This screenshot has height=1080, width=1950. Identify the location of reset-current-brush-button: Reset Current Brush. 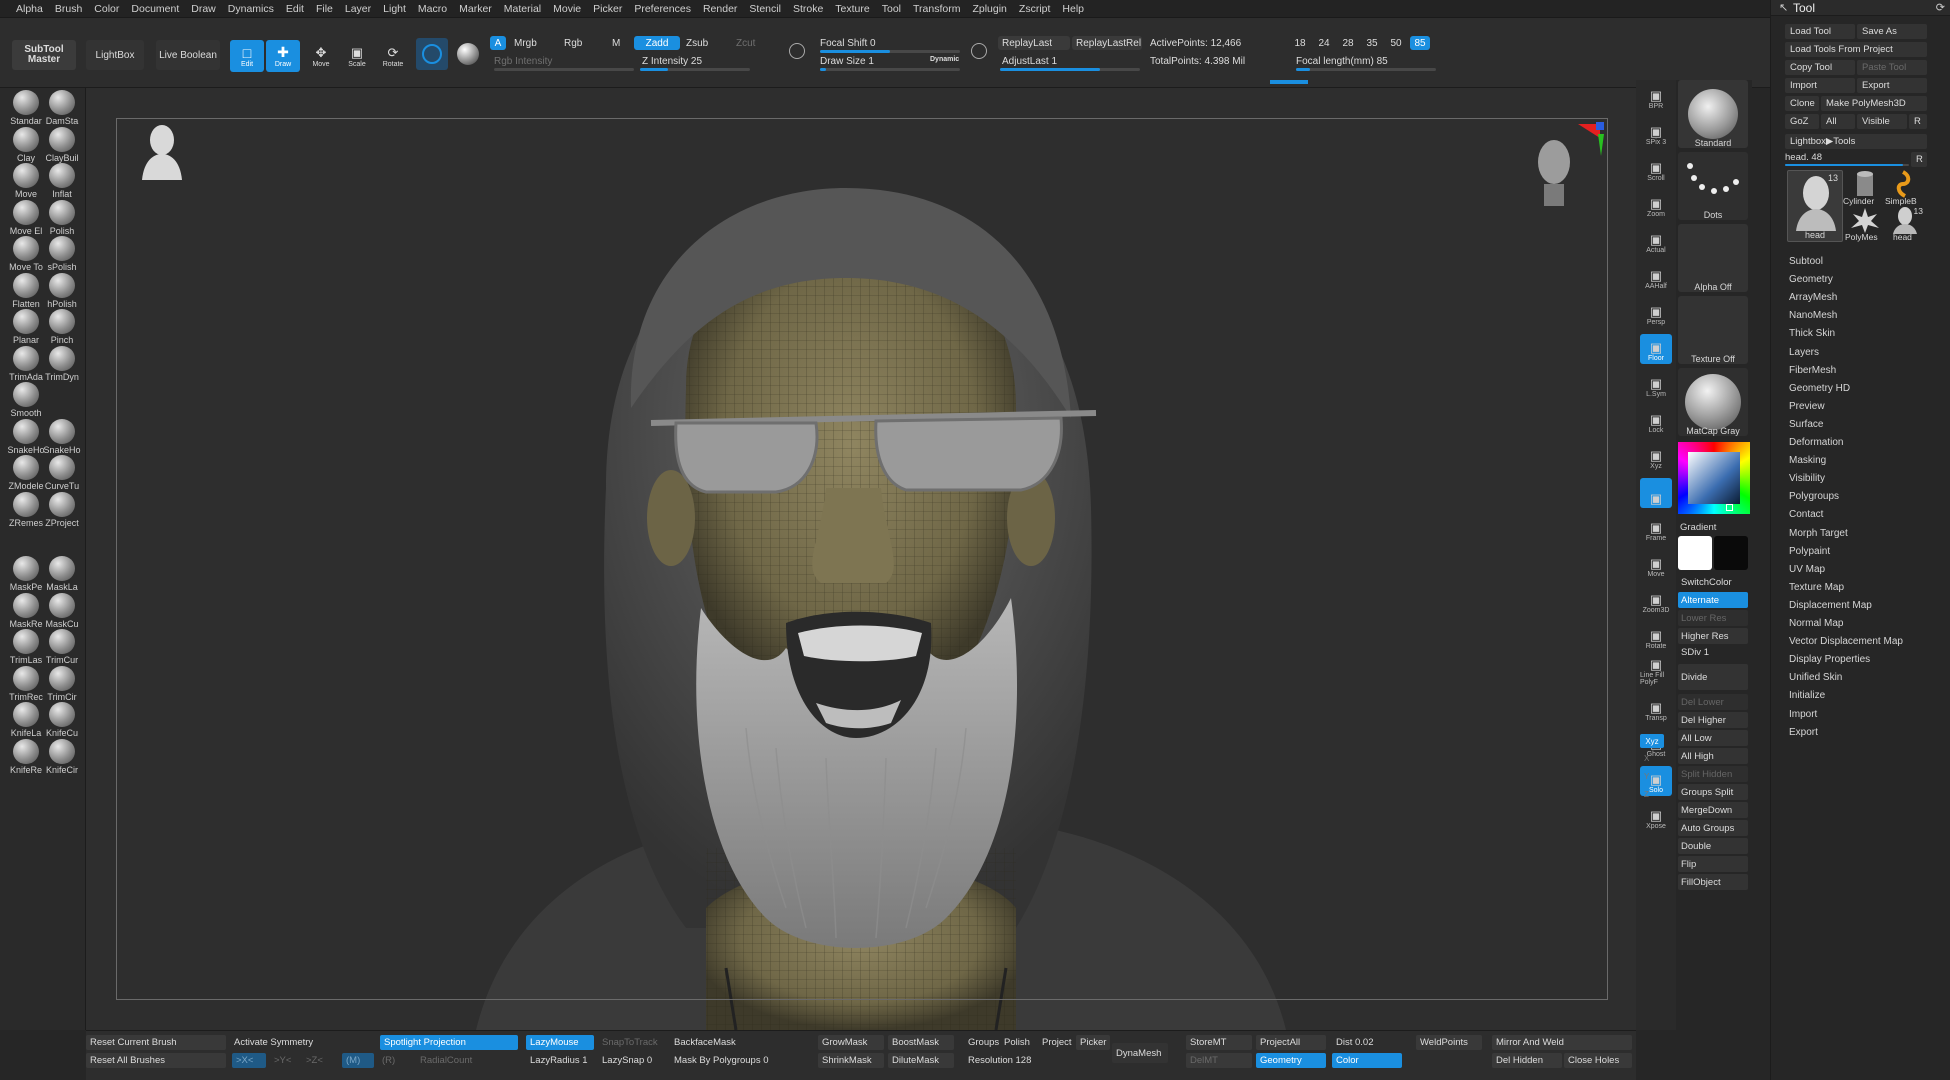
(156, 1042).